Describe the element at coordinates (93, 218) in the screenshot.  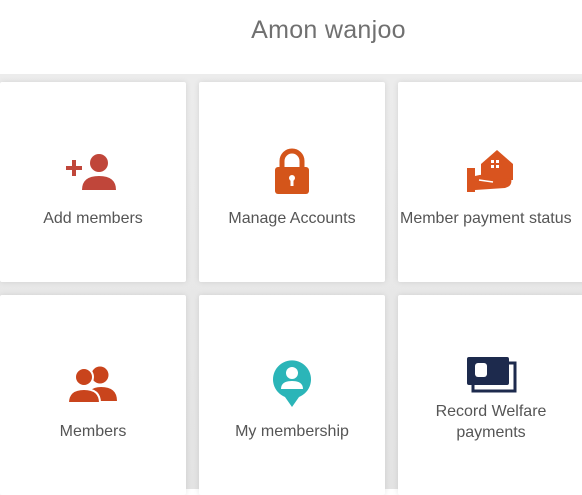
I see `tile-label-add-members: Add members` at that location.